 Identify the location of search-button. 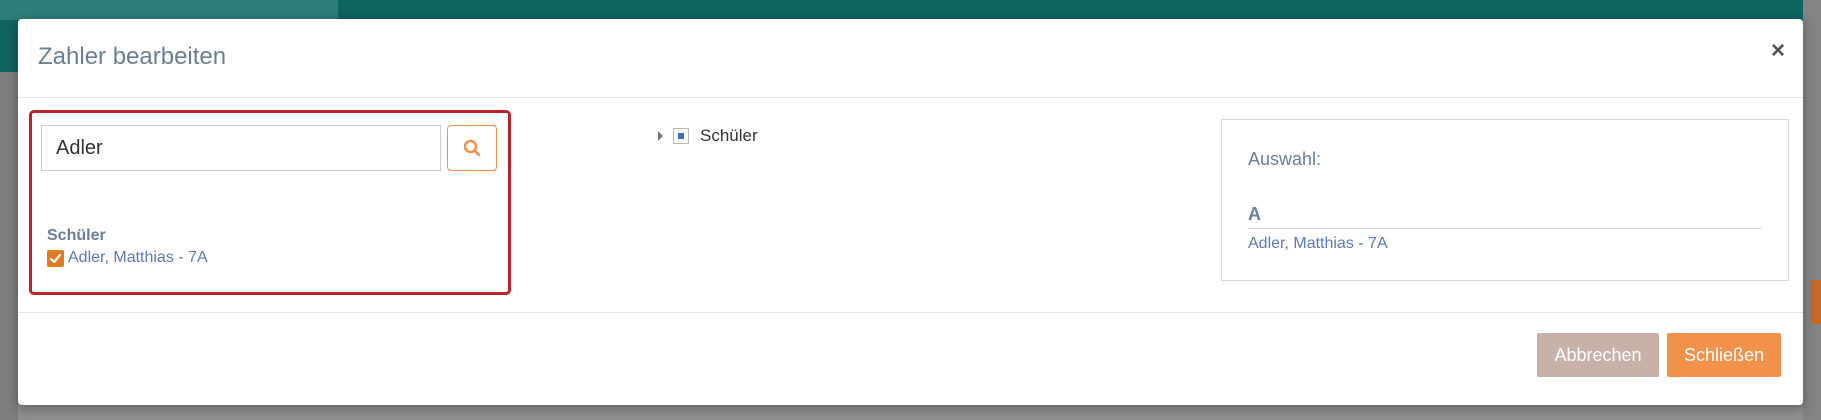
(472, 148).